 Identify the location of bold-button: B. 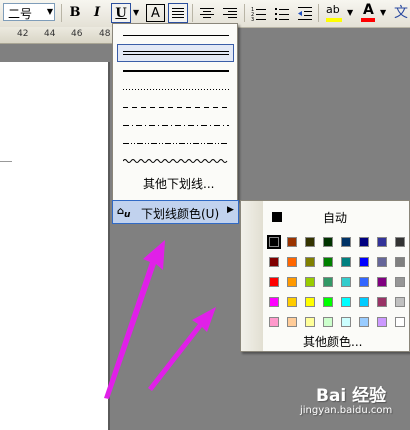
(75, 13).